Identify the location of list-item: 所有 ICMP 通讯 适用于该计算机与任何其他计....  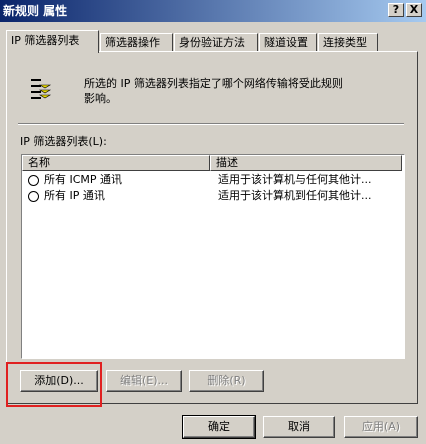
(213, 180).